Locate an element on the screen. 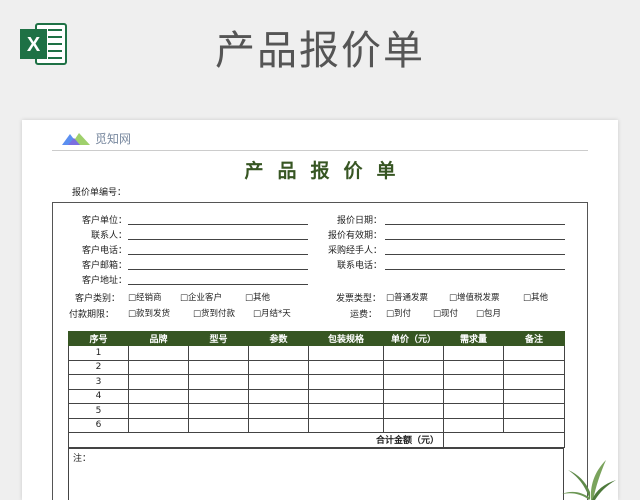 This screenshot has width=640, height=500. payment-option-monthly: □月结*天 is located at coordinates (272, 313).